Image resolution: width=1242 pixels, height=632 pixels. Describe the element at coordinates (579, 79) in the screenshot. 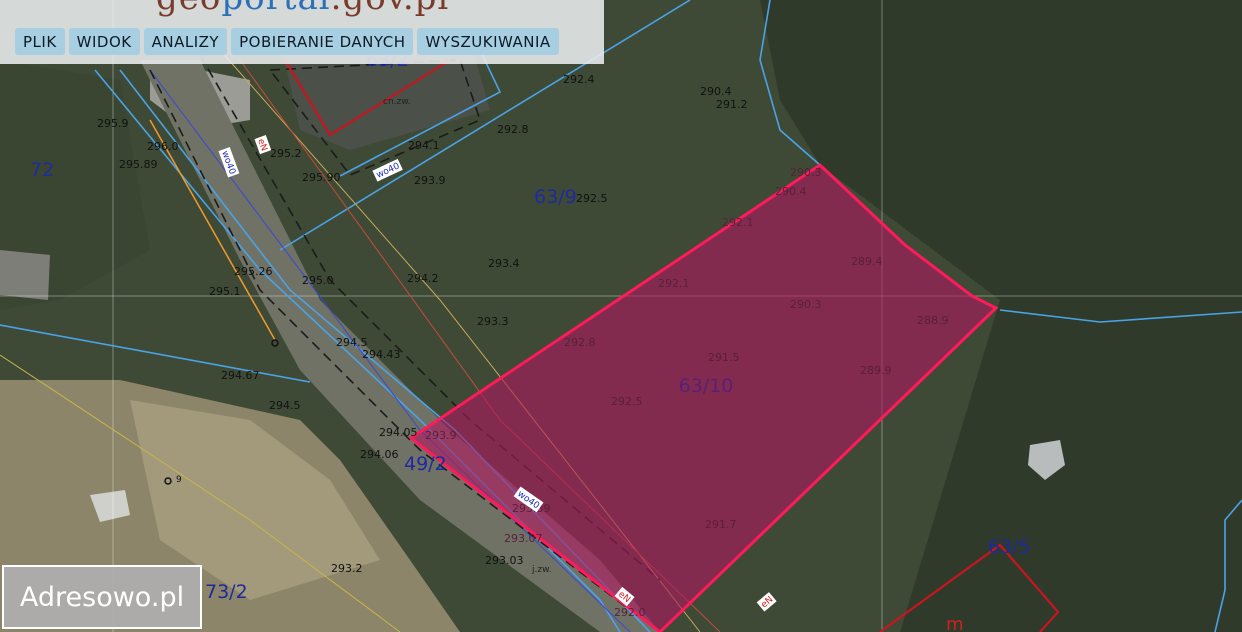

I see `elevation-label: 292.4` at that location.